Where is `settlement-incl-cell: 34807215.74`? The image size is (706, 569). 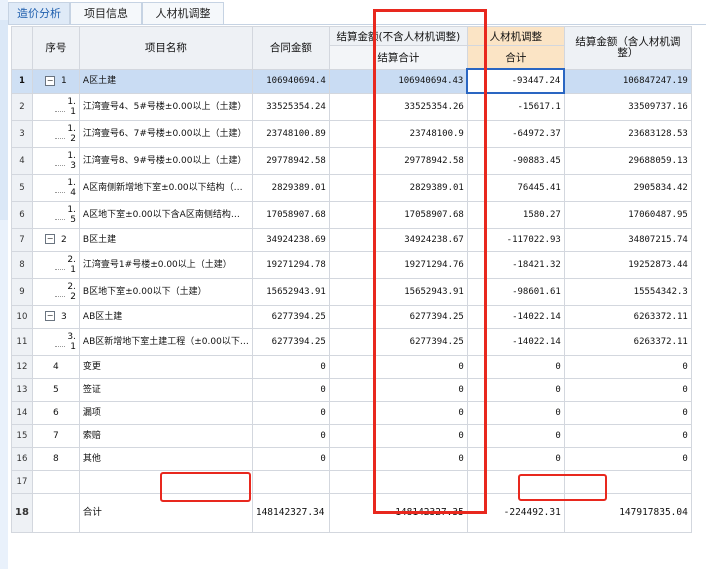 settlement-incl-cell: 34807215.74 is located at coordinates (627, 239).